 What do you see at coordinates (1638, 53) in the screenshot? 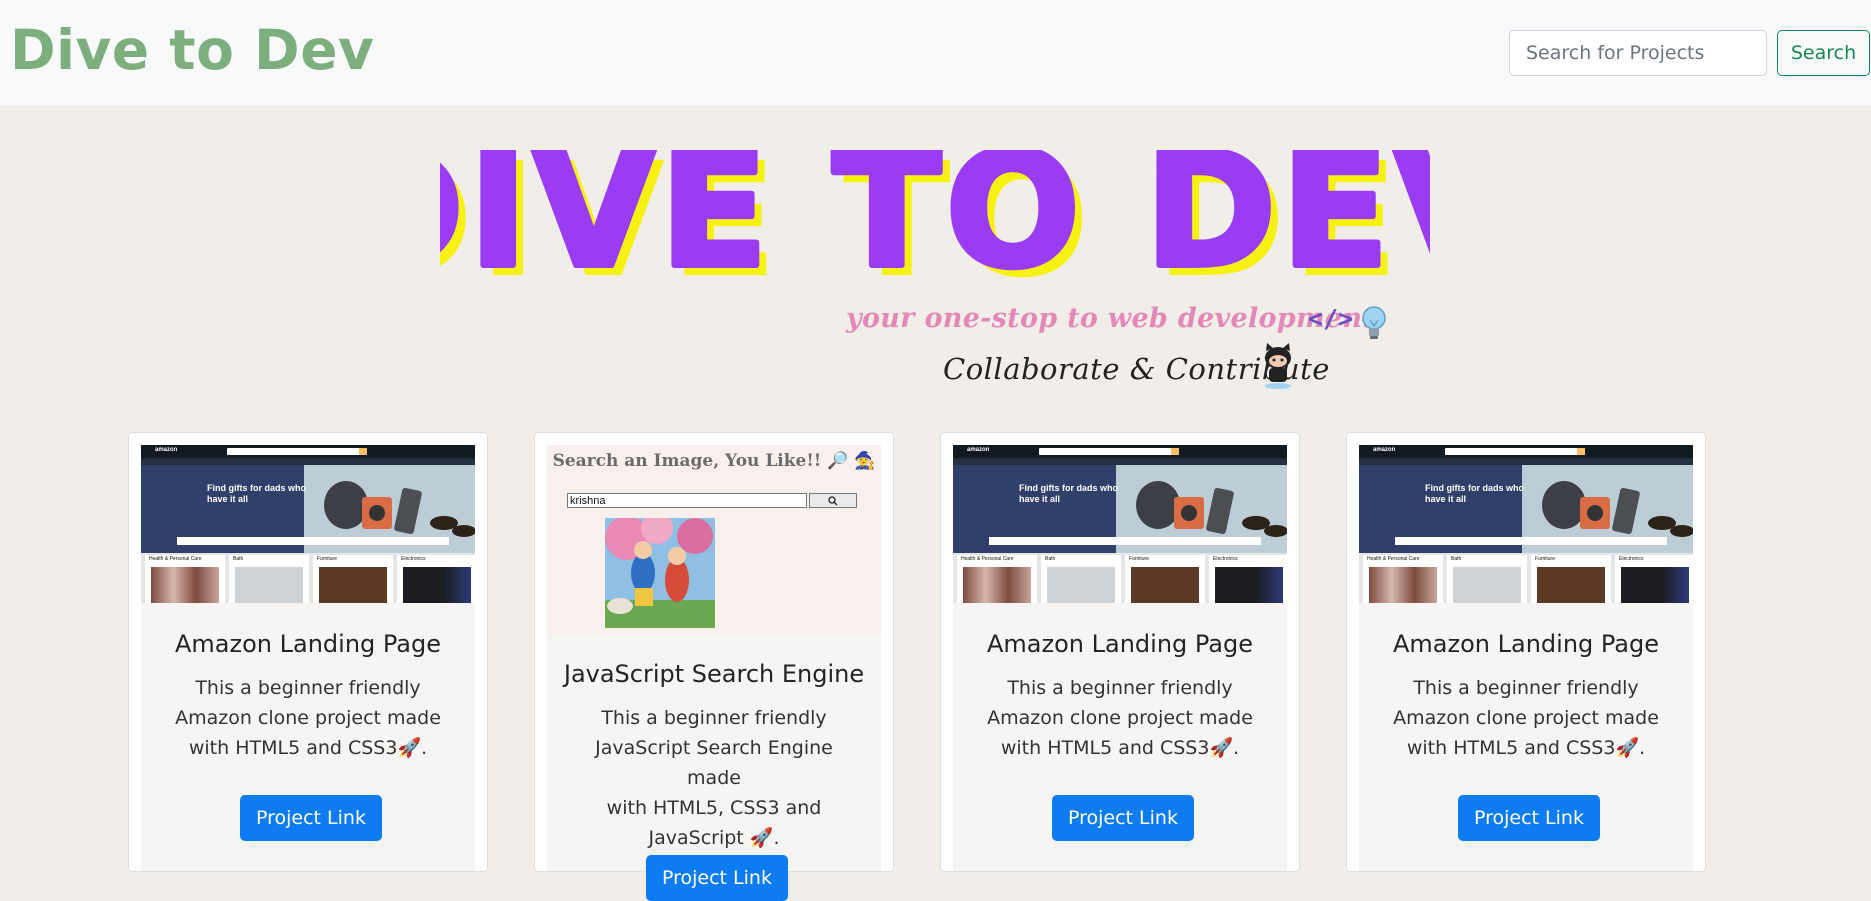
I see `search-input` at bounding box center [1638, 53].